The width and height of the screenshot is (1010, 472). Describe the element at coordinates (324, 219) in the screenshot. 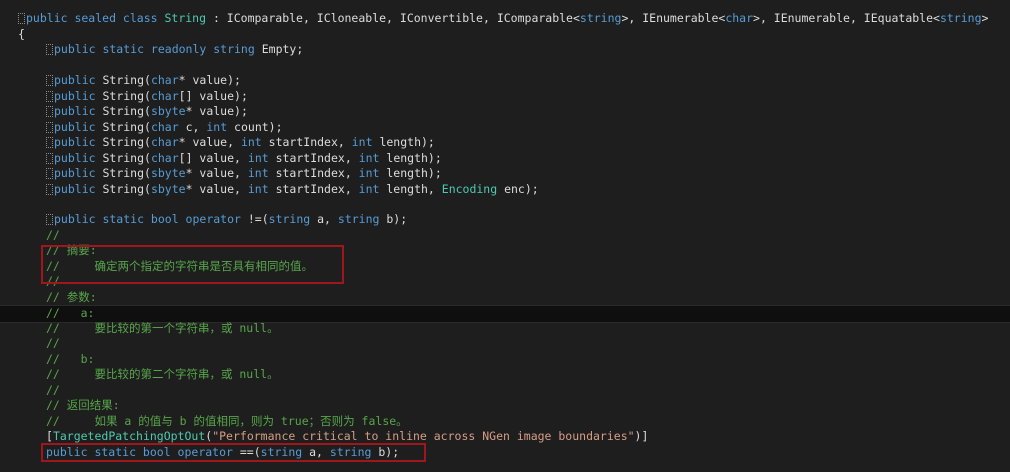

I see `code-token: a,` at that location.